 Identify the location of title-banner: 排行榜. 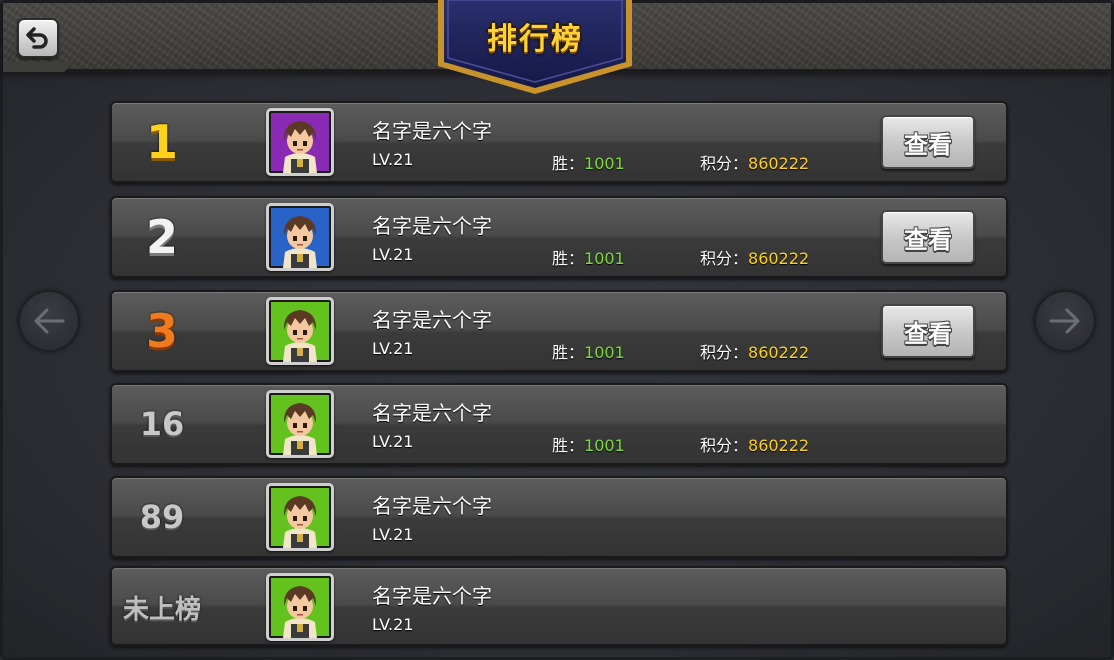
(535, 48).